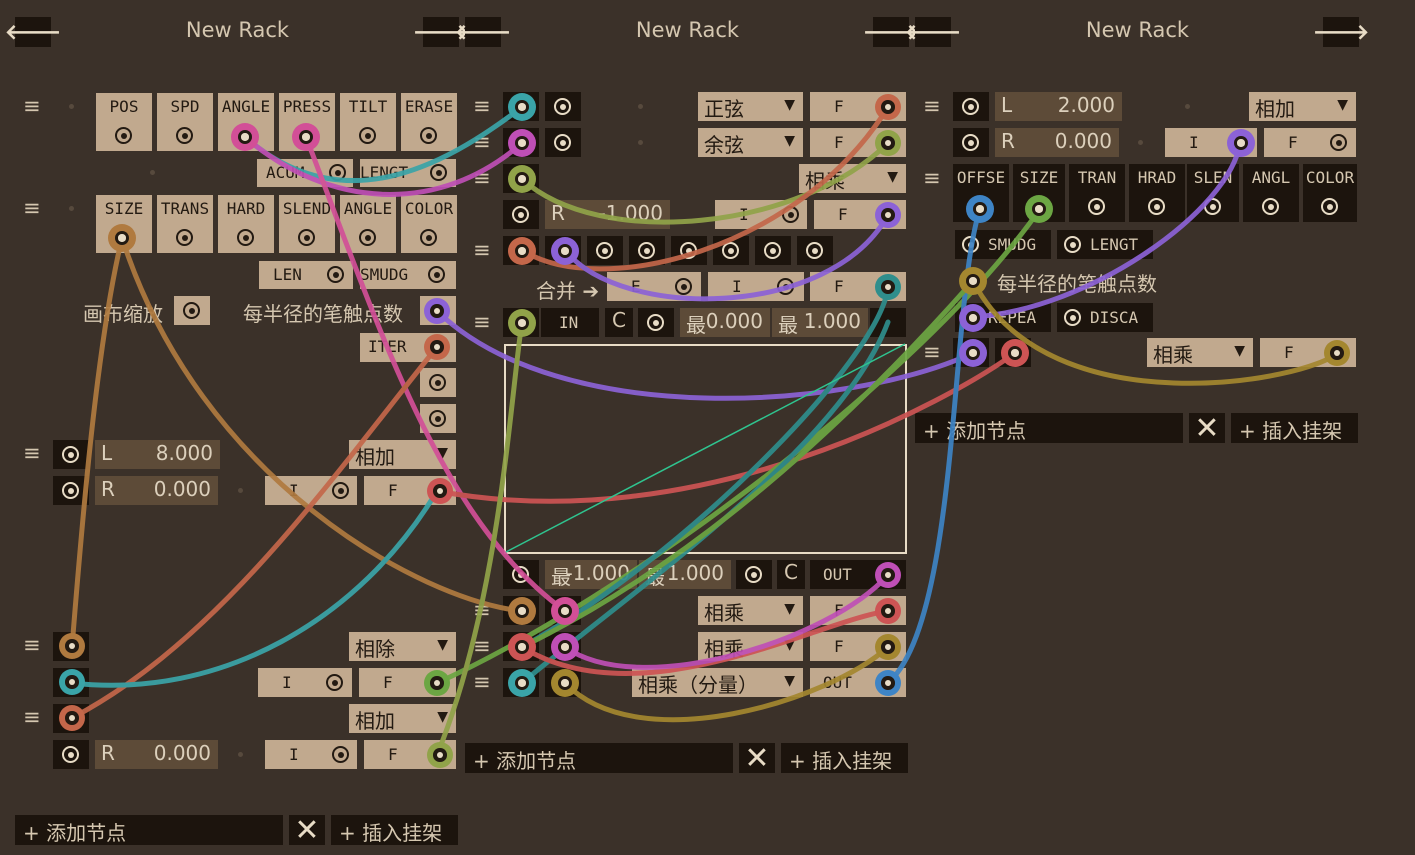 This screenshot has width=1415, height=855. I want to click on jack-dabs, so click(437, 311).